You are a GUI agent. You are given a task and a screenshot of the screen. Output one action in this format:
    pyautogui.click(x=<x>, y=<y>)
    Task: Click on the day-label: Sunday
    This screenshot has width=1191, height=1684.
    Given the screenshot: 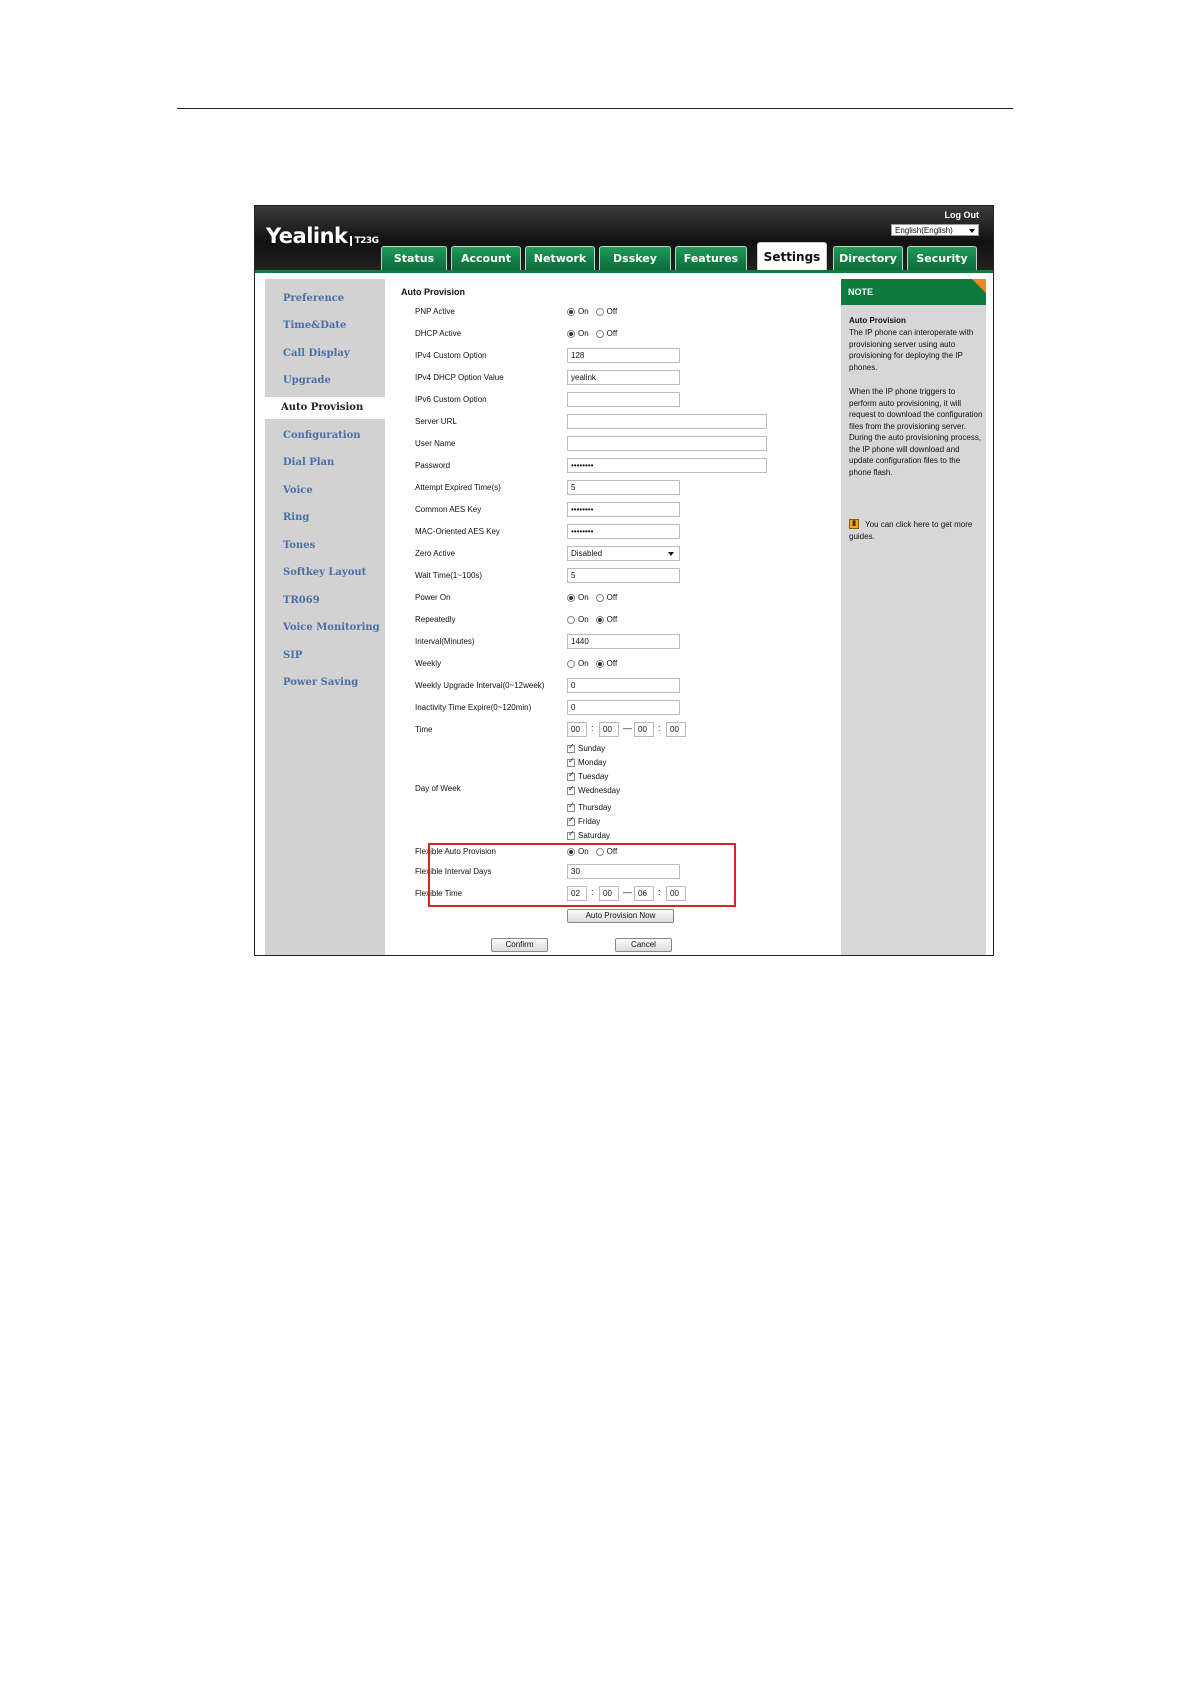 What is the action you would take?
    pyautogui.click(x=592, y=748)
    